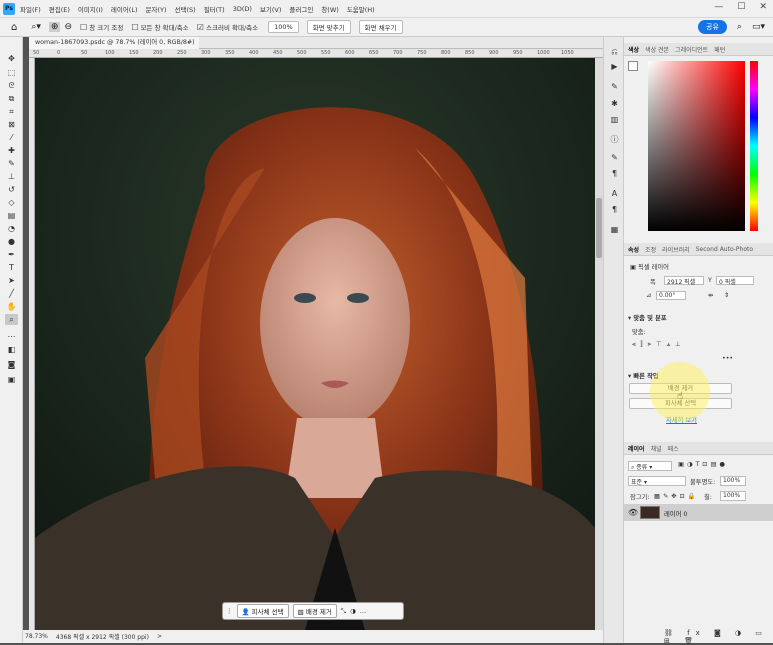  Describe the element at coordinates (329, 9) in the screenshot. I see `menu-item: 창(W)` at that location.